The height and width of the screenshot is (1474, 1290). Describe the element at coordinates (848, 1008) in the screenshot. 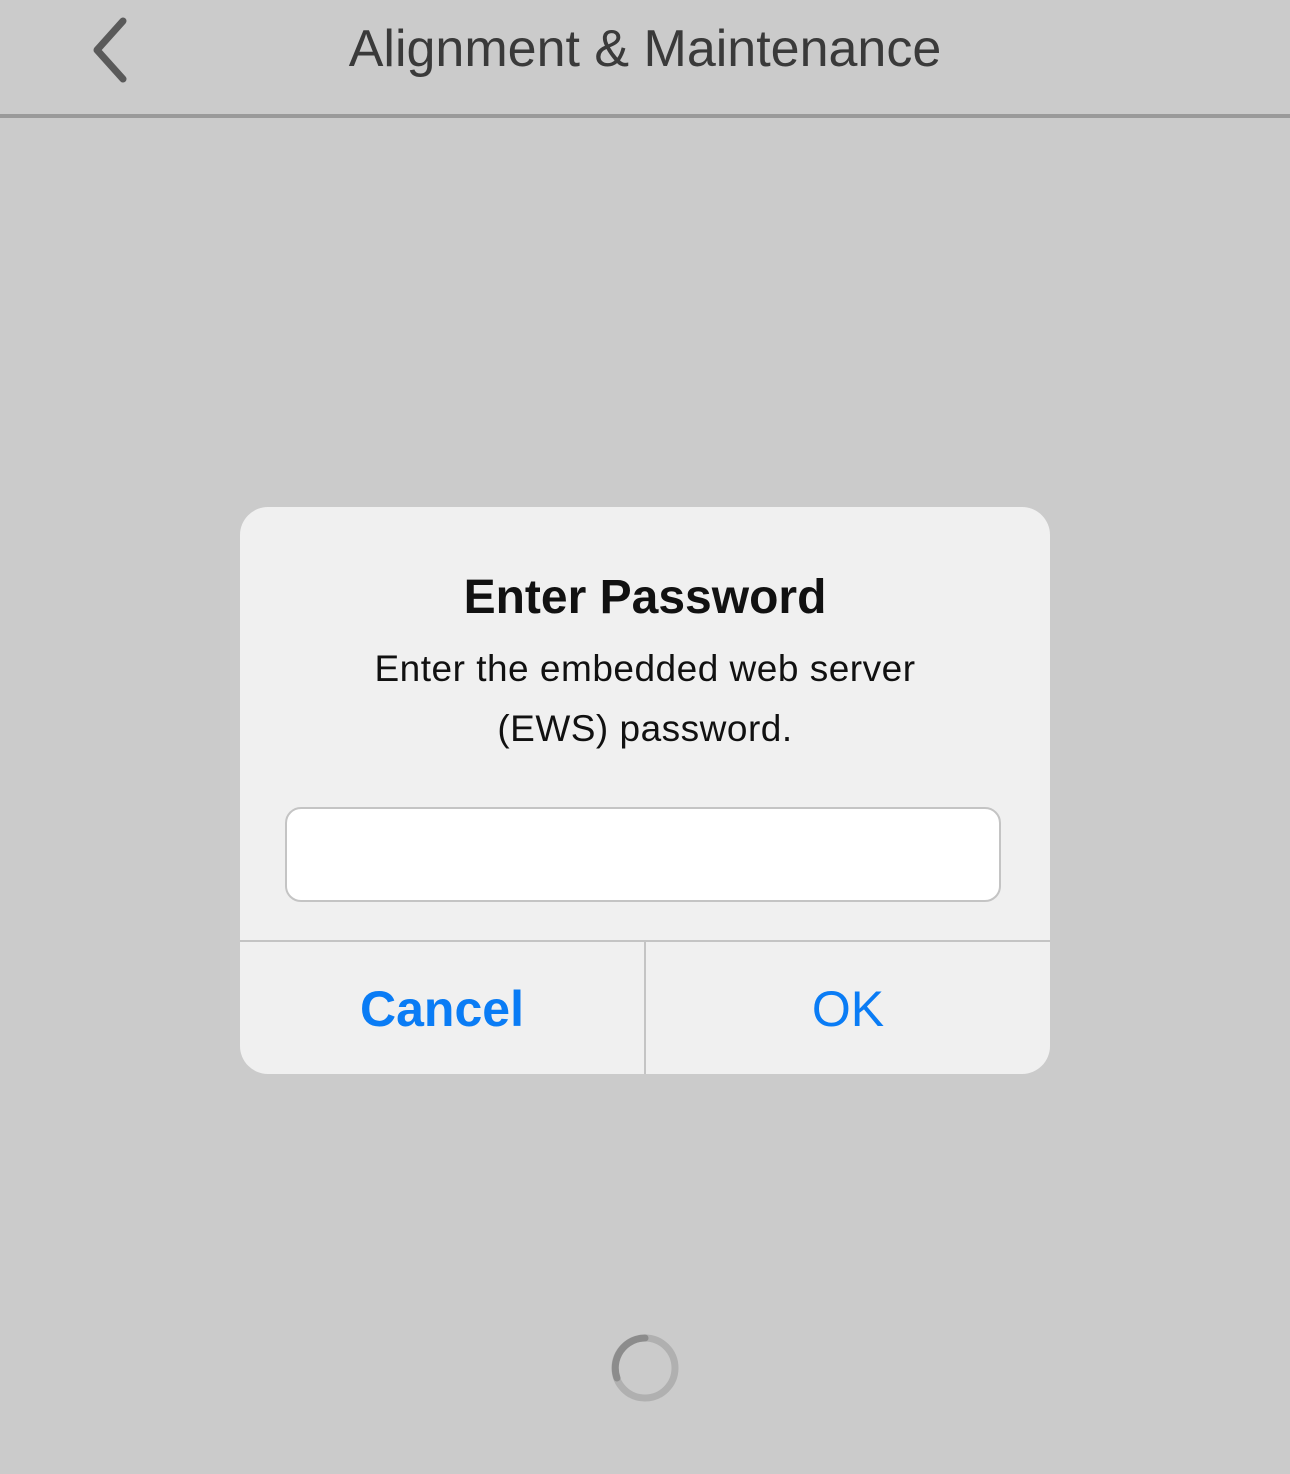

I see `ok-button: OK` at that location.